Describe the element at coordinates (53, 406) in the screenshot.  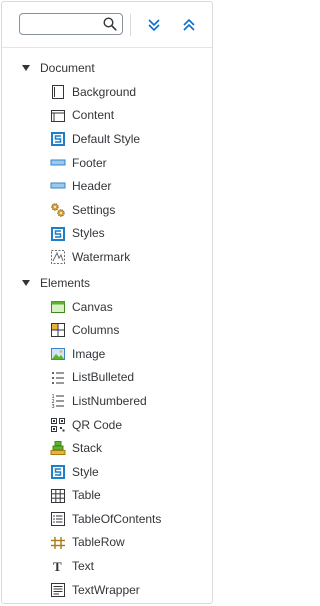
I see `svg-text: 3` at that location.